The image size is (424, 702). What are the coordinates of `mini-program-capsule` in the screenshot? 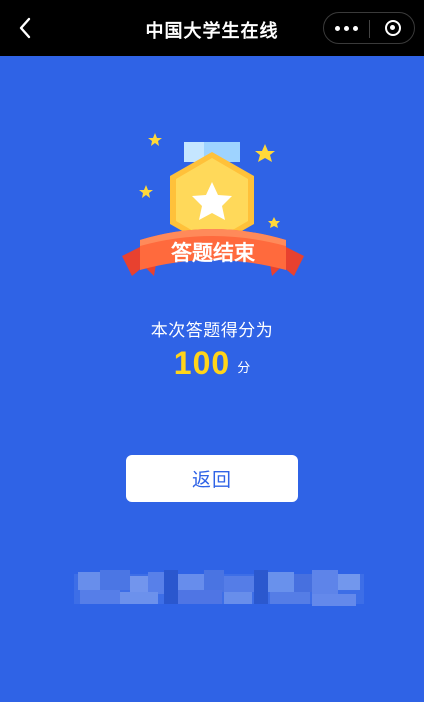 It's located at (369, 28).